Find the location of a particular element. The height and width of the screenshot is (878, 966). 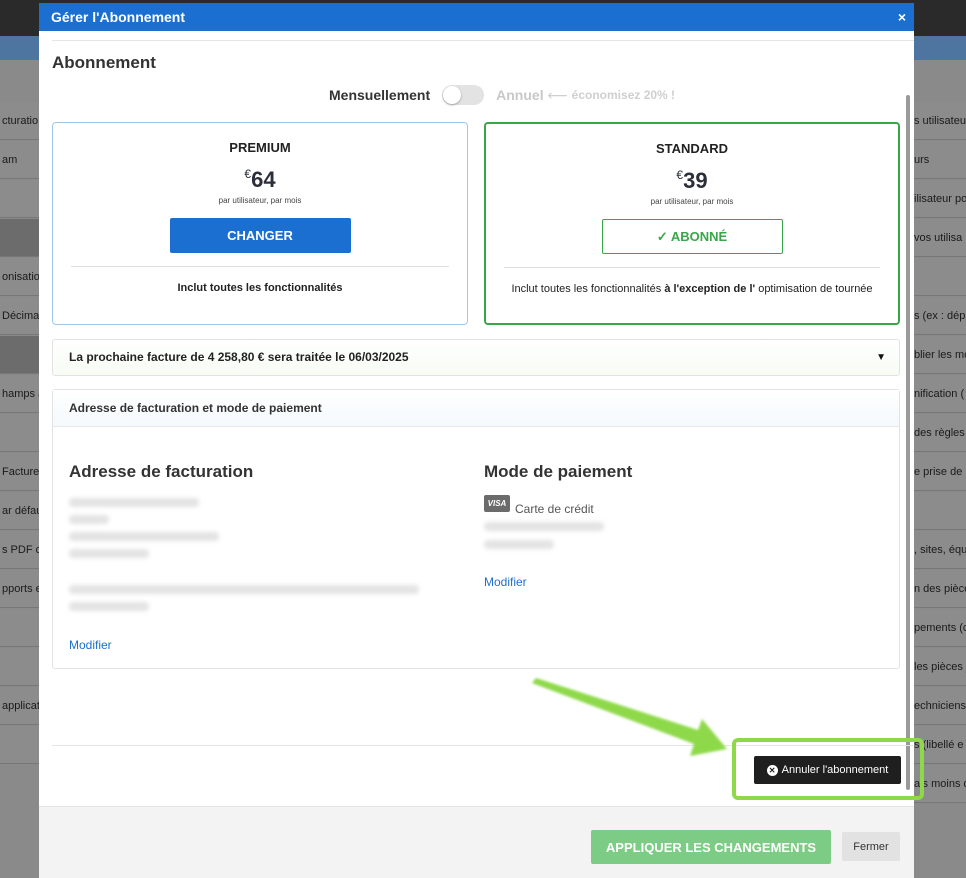

caret-down-icon: ▼ is located at coordinates (881, 357).